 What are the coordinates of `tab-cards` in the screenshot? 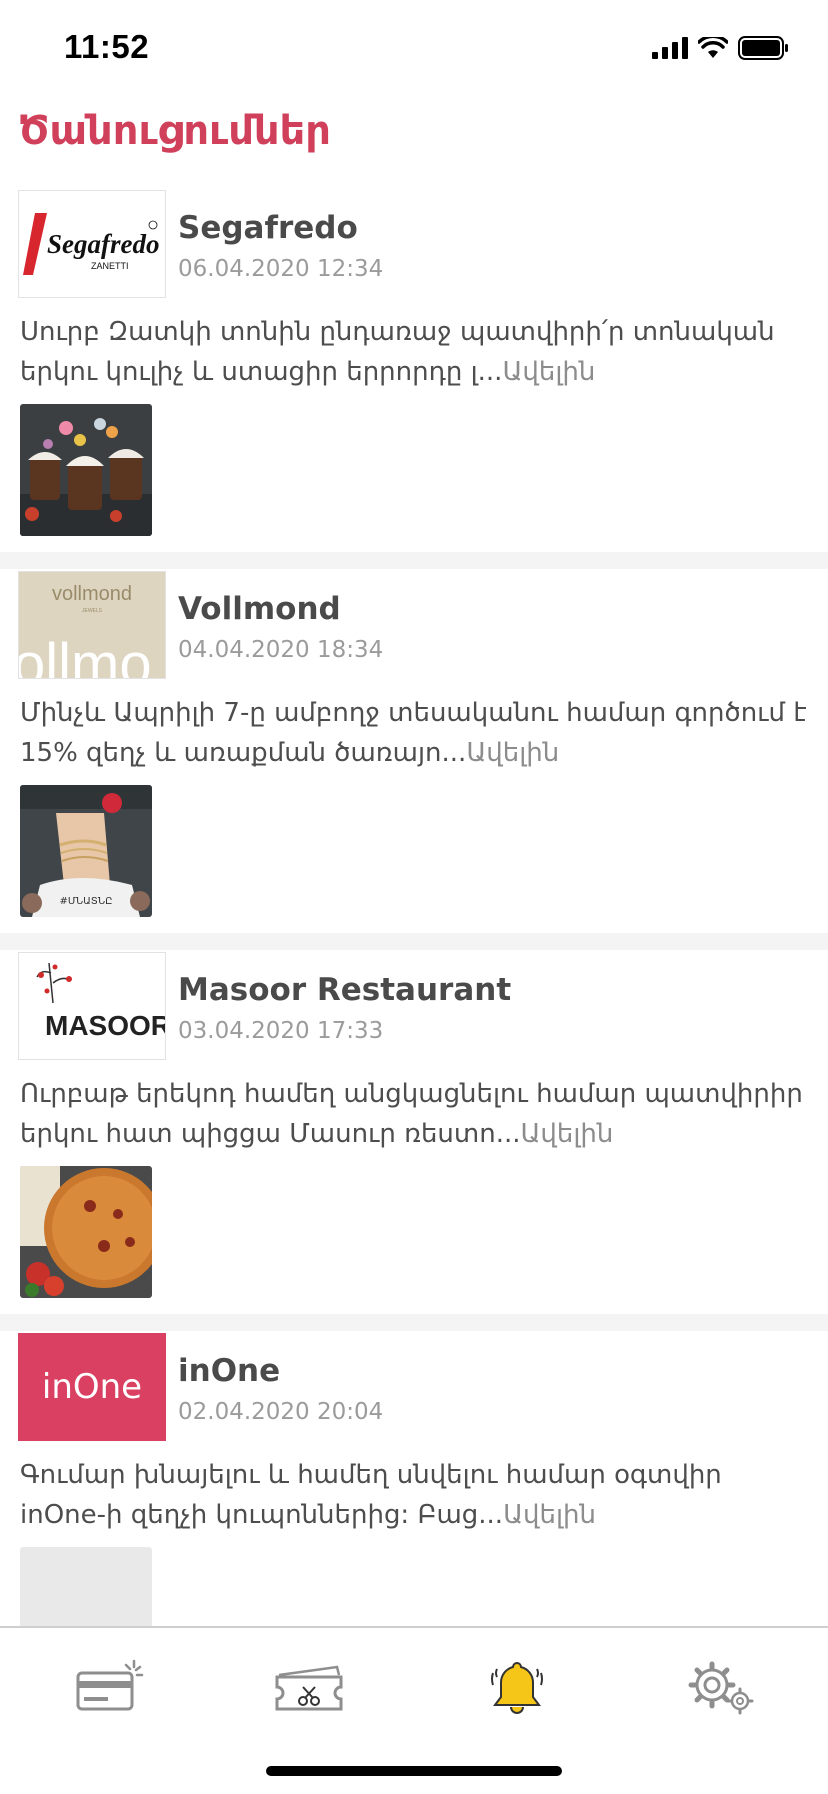 It's located at (109, 1687).